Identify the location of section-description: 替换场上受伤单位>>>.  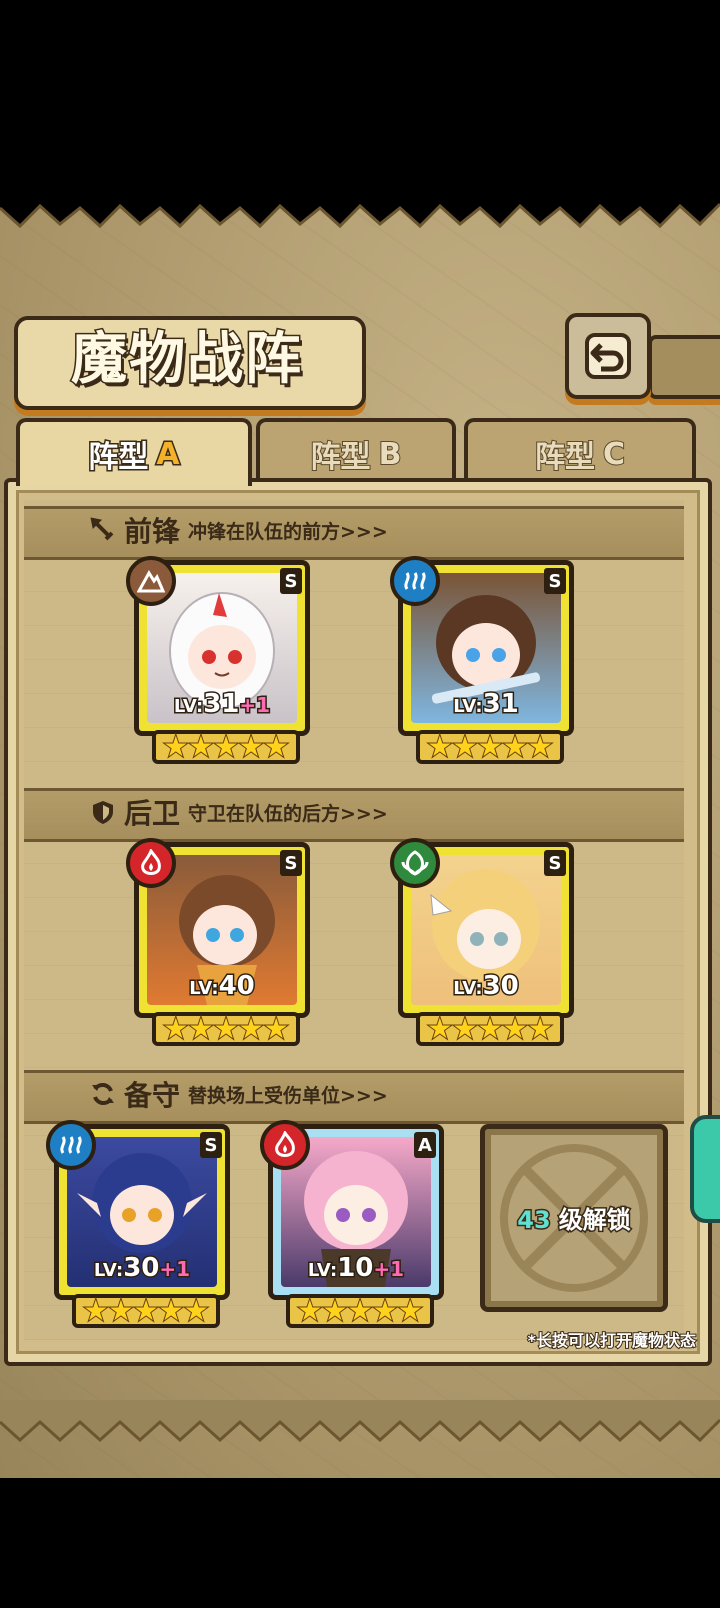
(288, 1095).